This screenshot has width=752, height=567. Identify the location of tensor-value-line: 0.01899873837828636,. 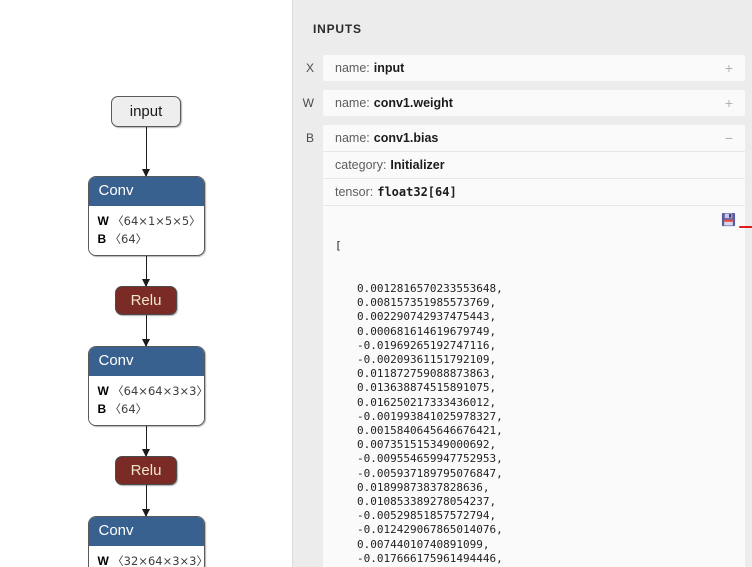
(423, 487).